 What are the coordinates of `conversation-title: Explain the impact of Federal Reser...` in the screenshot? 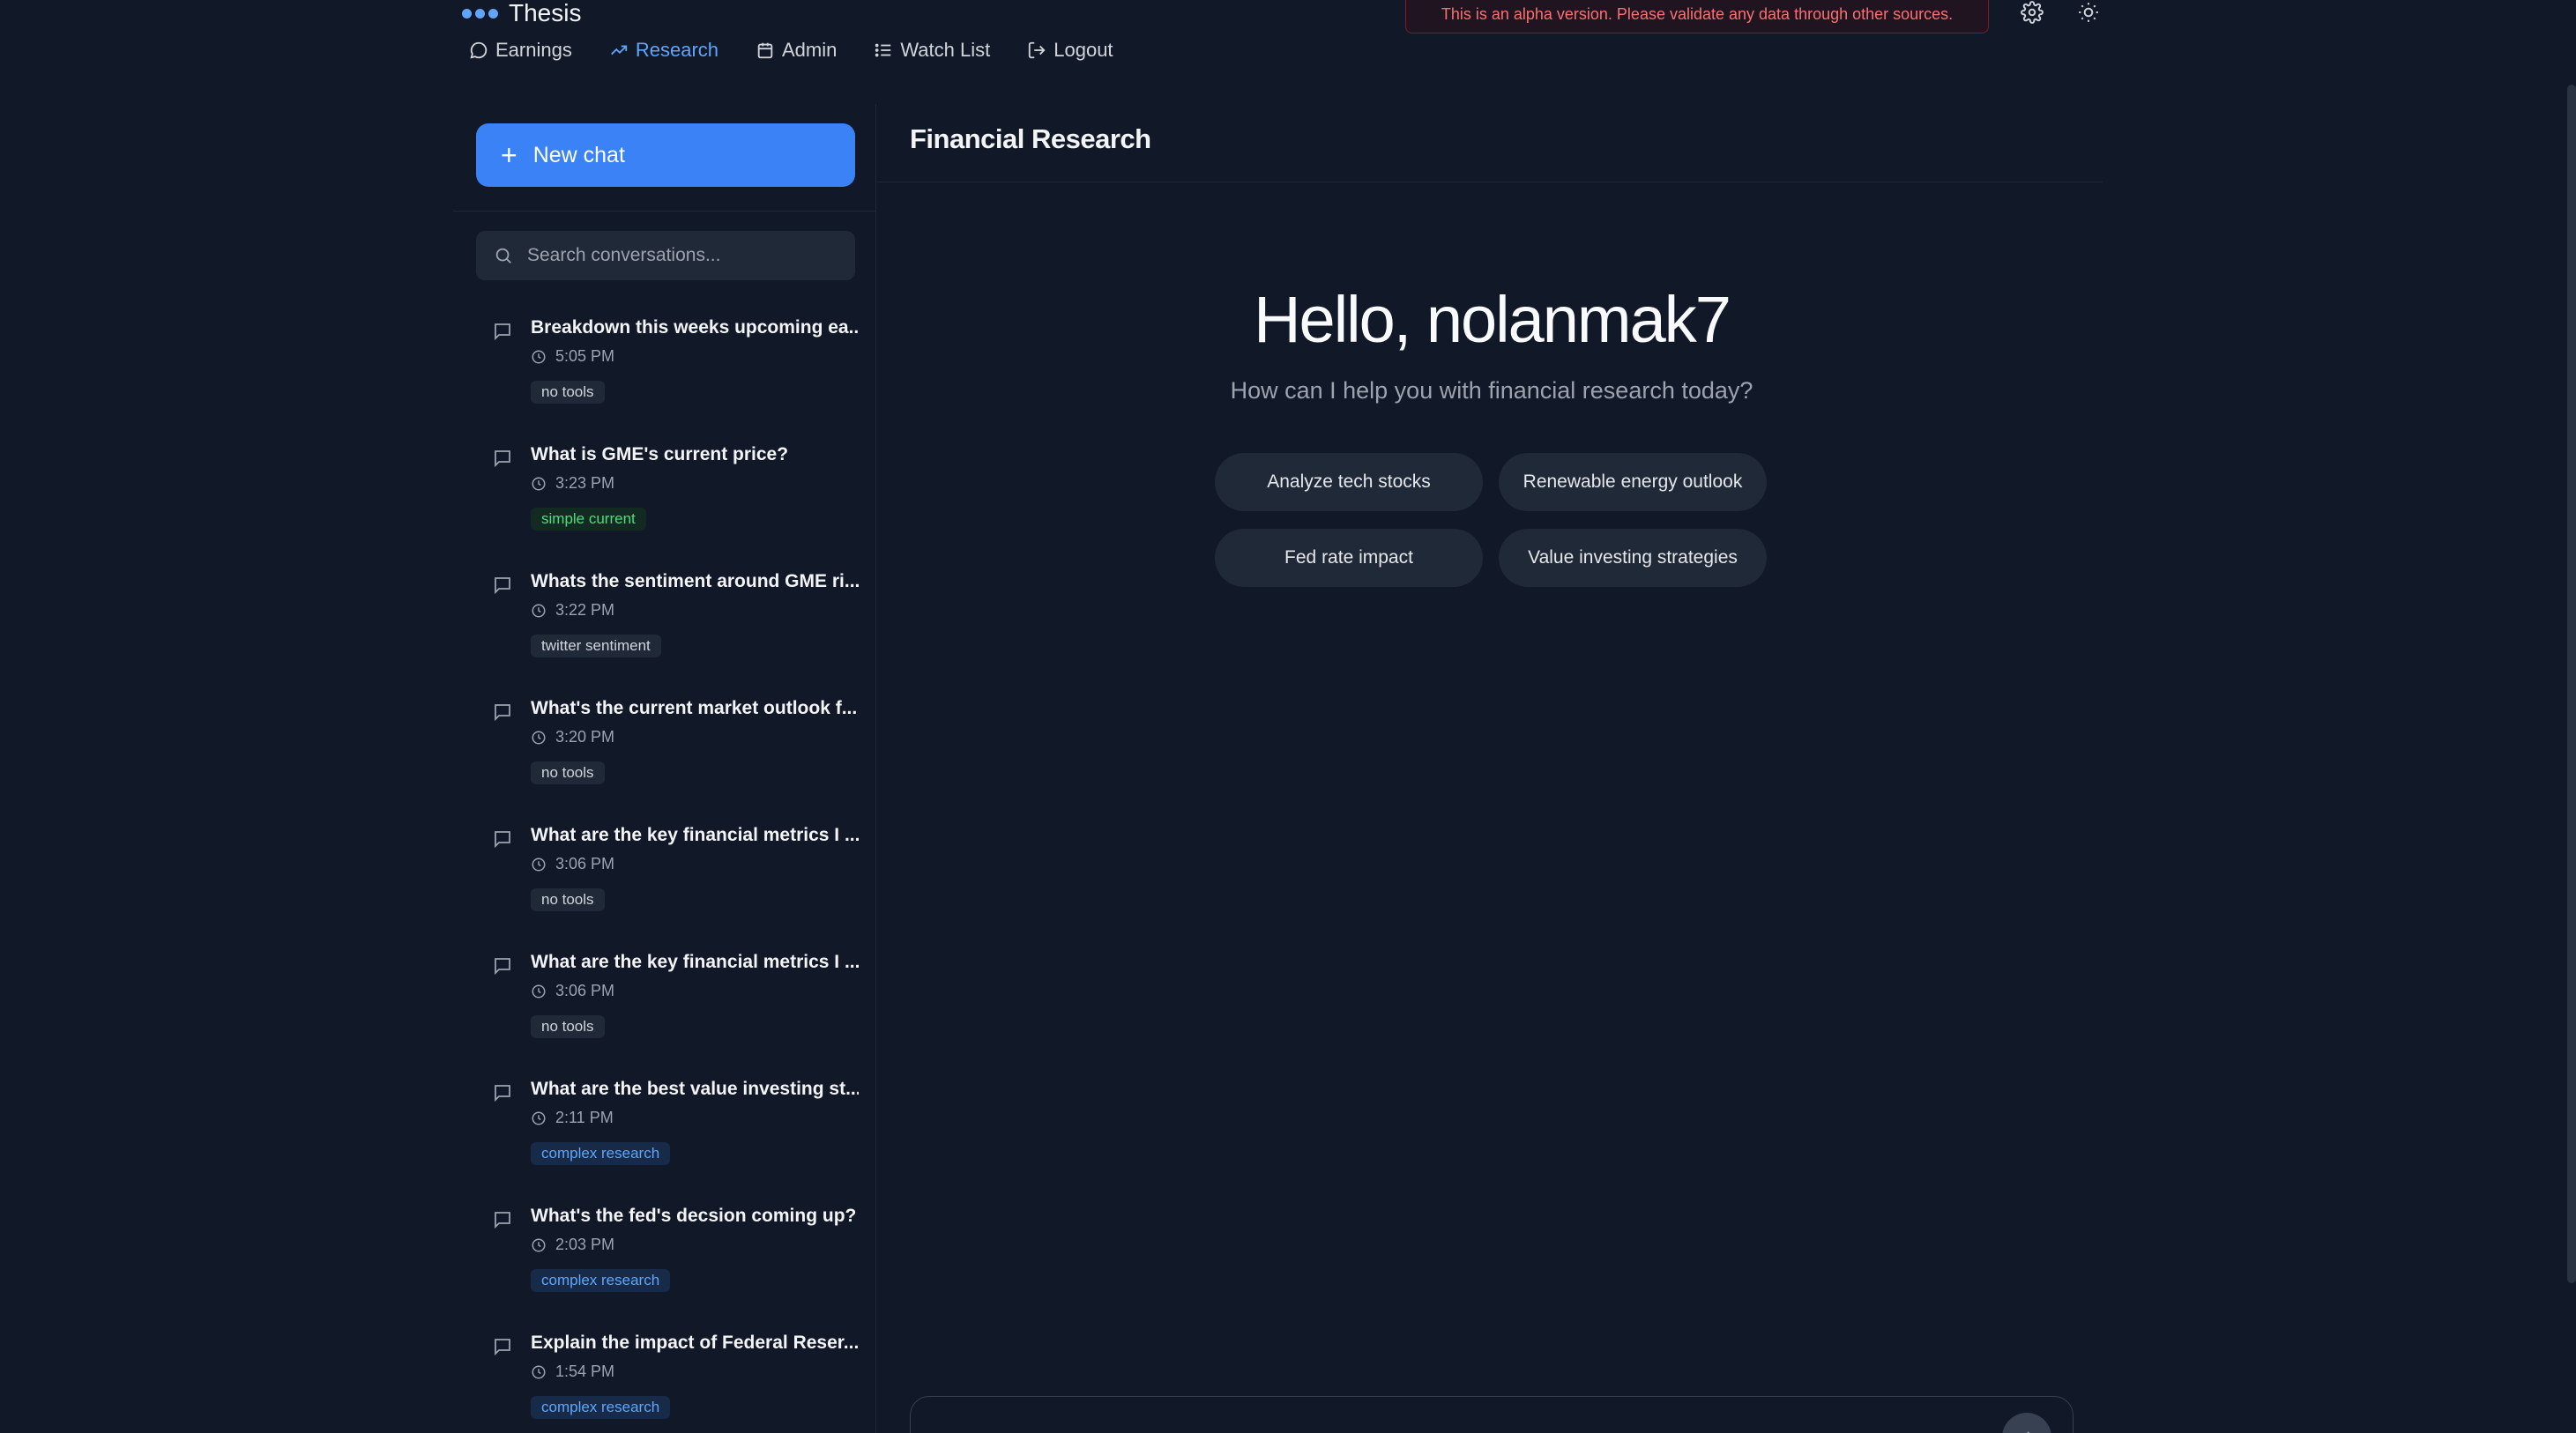 It's located at (695, 1343).